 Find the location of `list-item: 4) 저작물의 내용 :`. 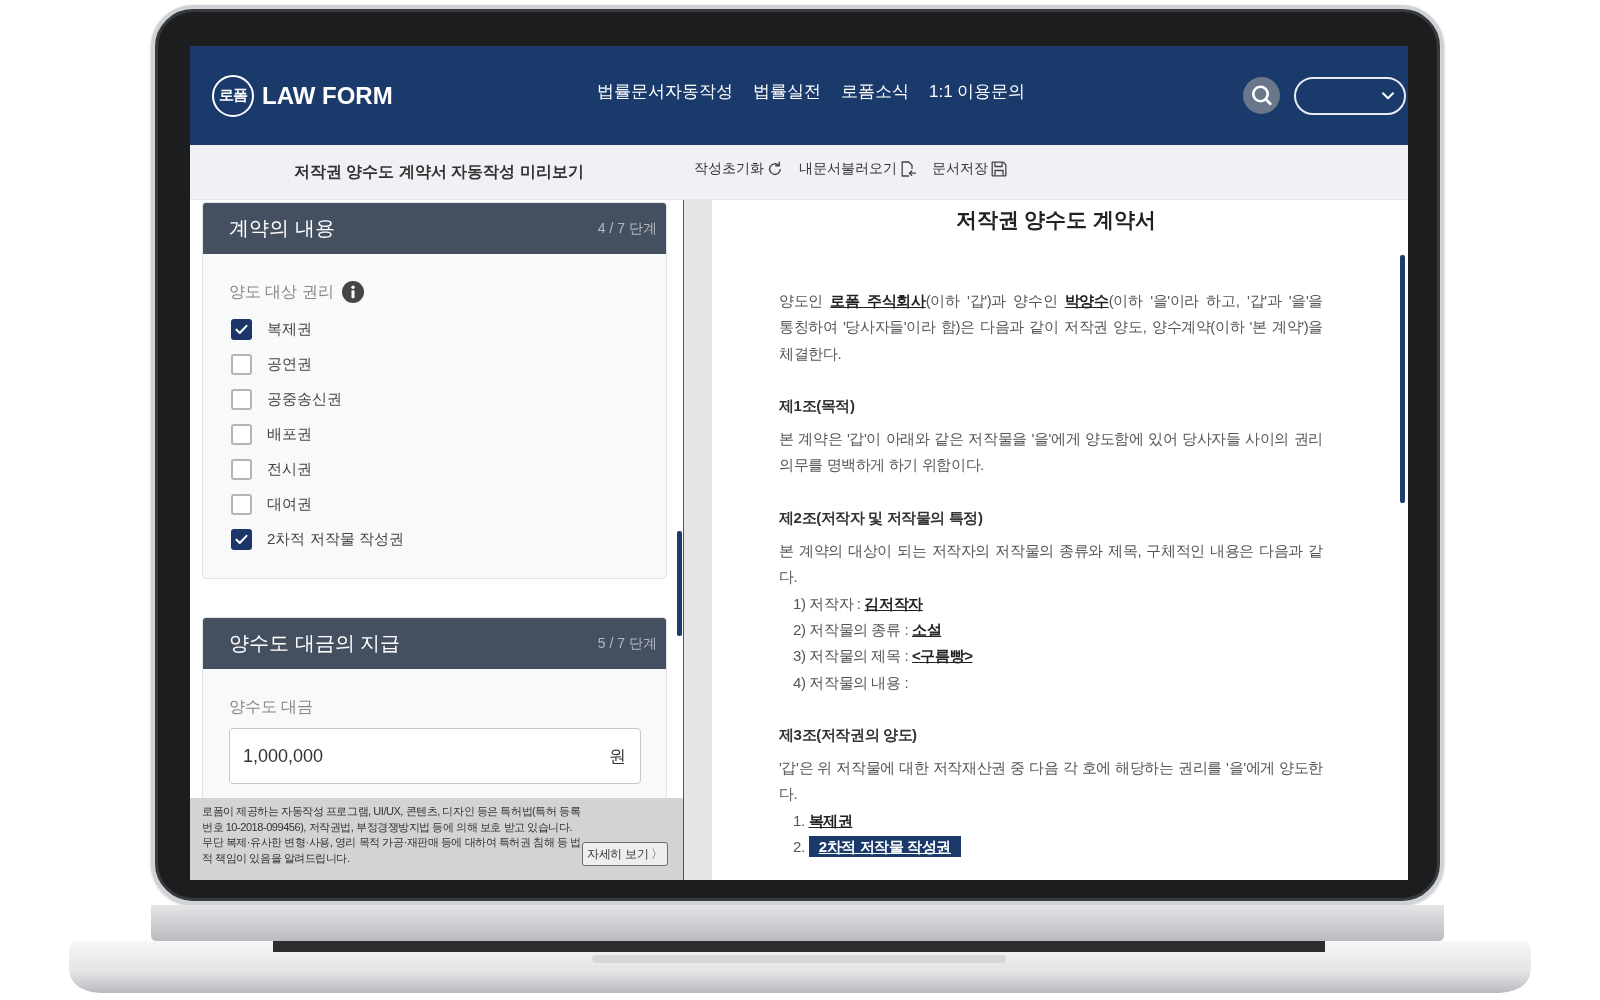

list-item: 4) 저작물의 내용 : is located at coordinates (851, 682).